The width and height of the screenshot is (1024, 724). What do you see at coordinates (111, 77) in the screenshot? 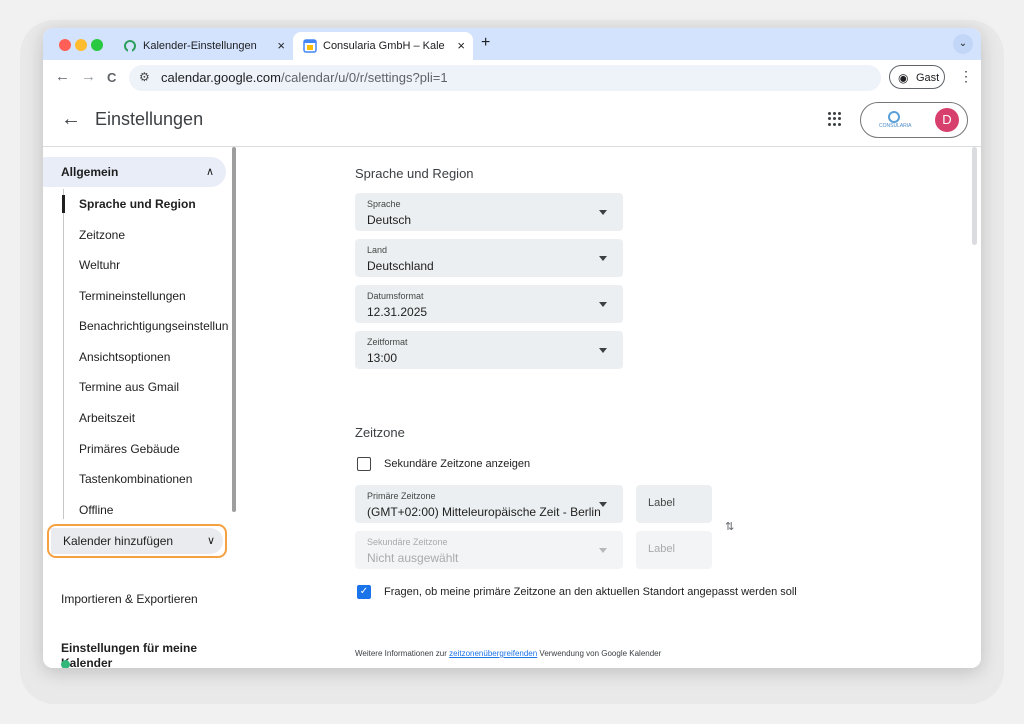
I see `reload-icon: C` at bounding box center [111, 77].